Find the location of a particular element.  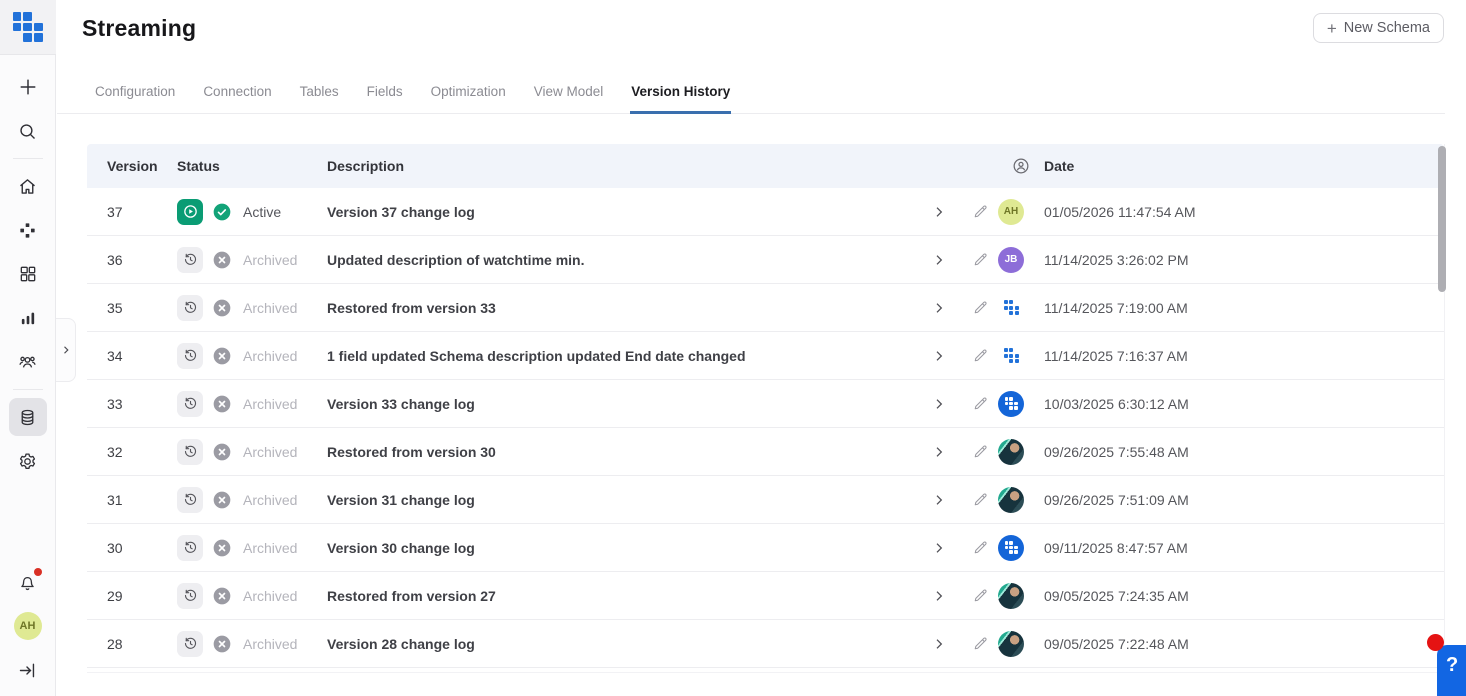

new-item-button is located at coordinates (28, 87).